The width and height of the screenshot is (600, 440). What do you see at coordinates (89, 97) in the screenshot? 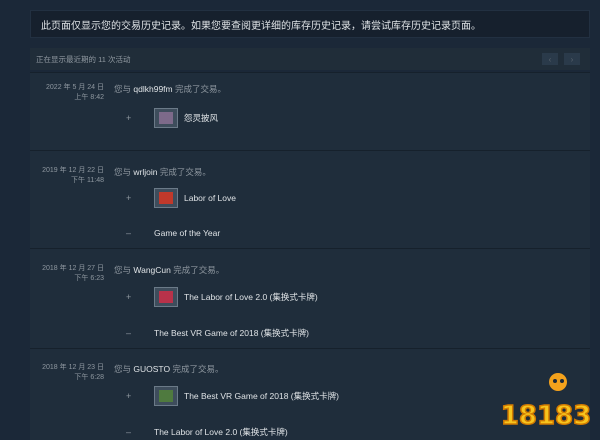
I see `trade-date-time: 上午 8:42` at bounding box center [89, 97].